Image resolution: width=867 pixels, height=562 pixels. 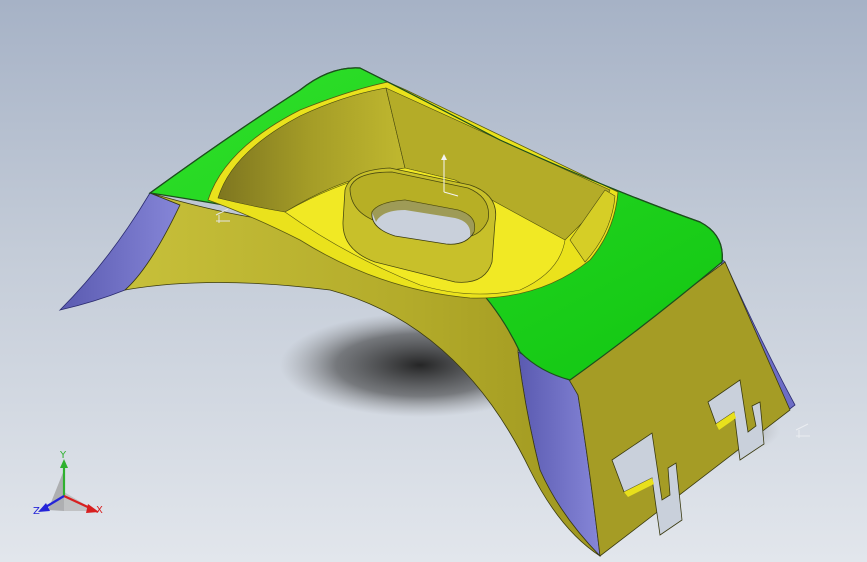 I want to click on triad-y-label: Y, so click(x=63, y=455).